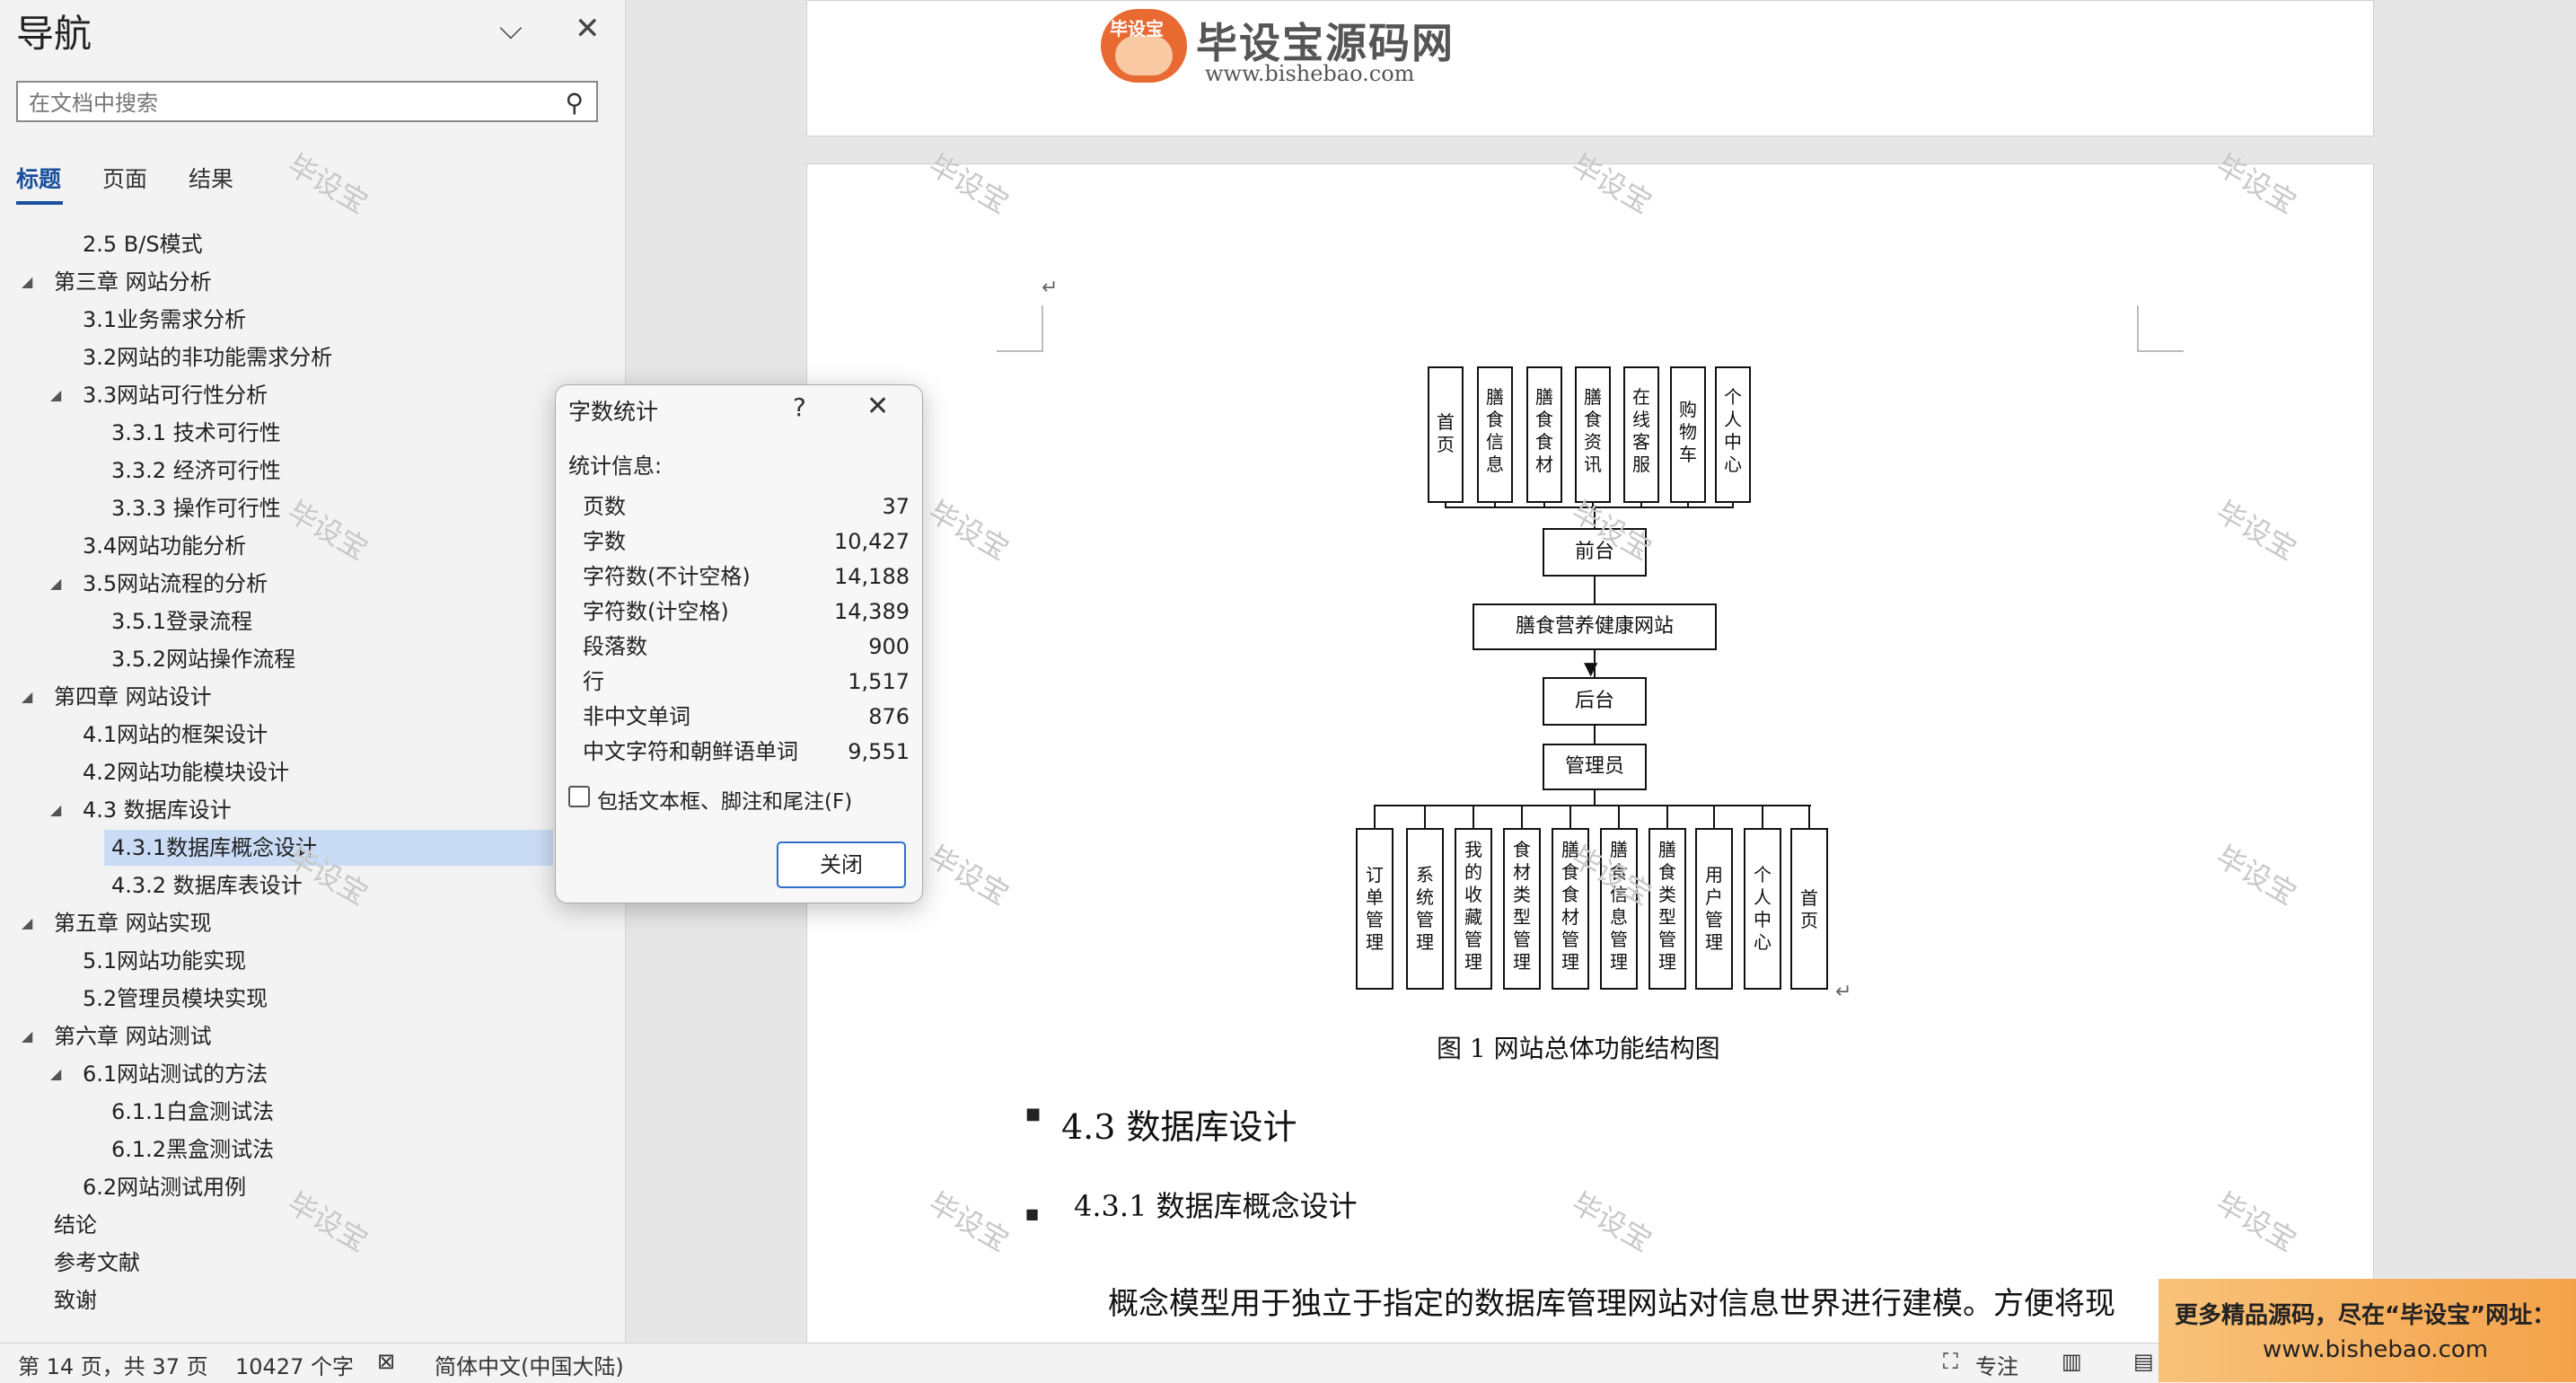  I want to click on statistic-value: 1,517, so click(879, 681).